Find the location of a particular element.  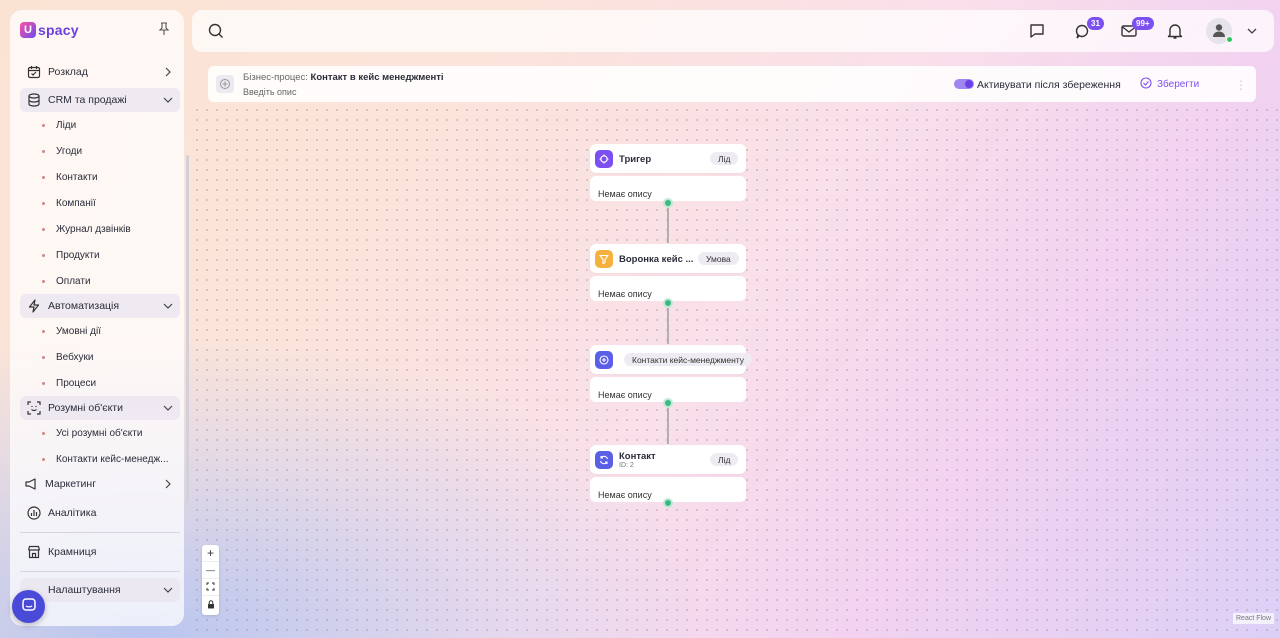

sidebar-item-label: Крамниця is located at coordinates (72, 552).